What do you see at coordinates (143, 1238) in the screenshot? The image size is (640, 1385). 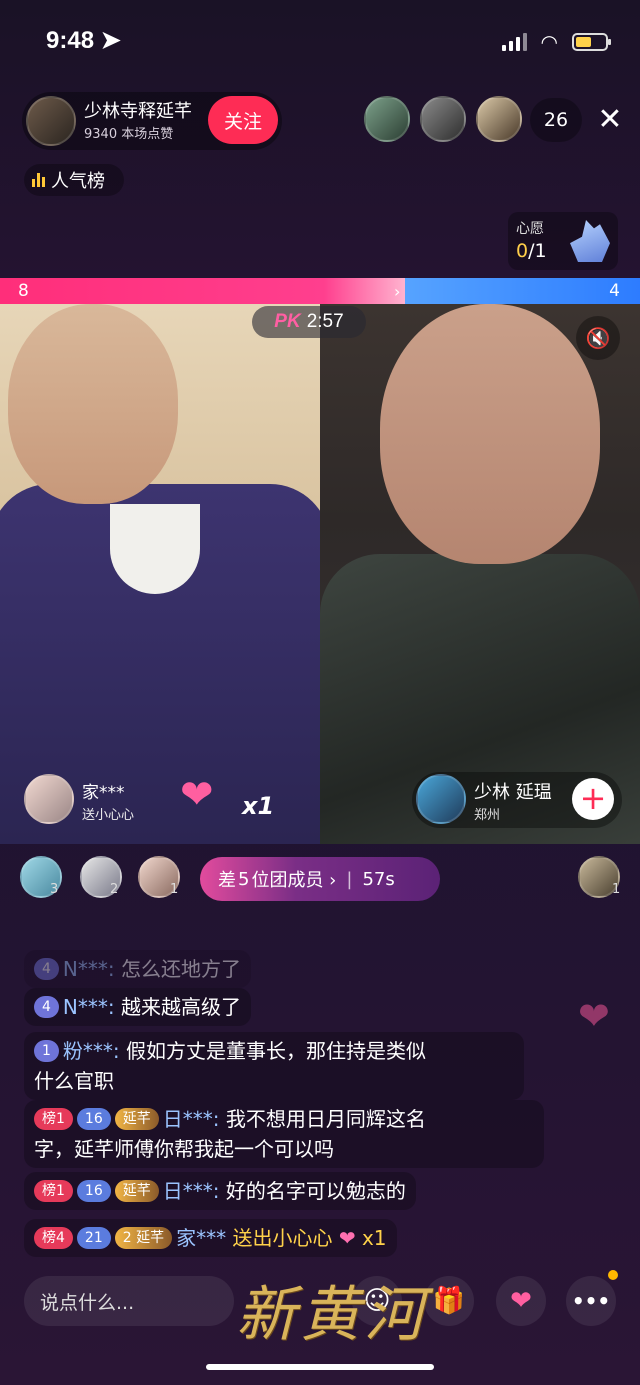 I see `fan-club-badge: 2 延芊` at bounding box center [143, 1238].